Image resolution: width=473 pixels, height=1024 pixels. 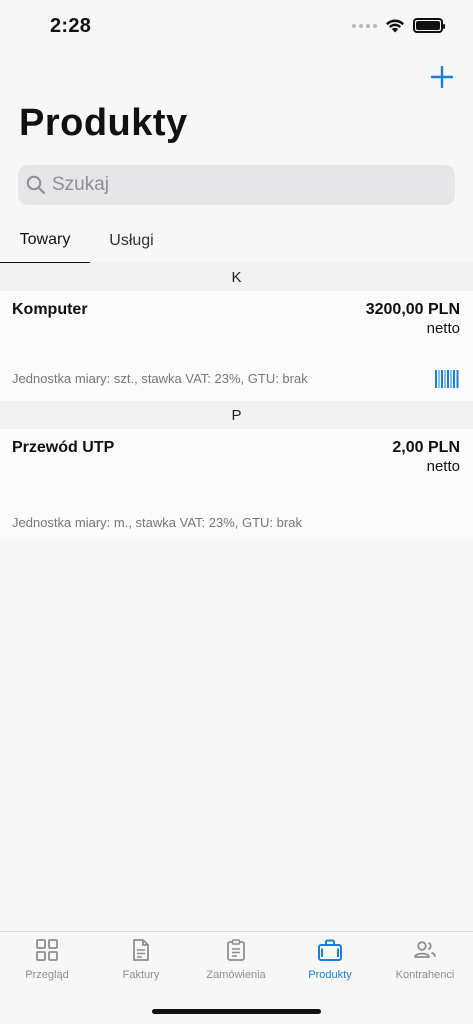 What do you see at coordinates (236, 415) in the screenshot?
I see `section-header: P` at bounding box center [236, 415].